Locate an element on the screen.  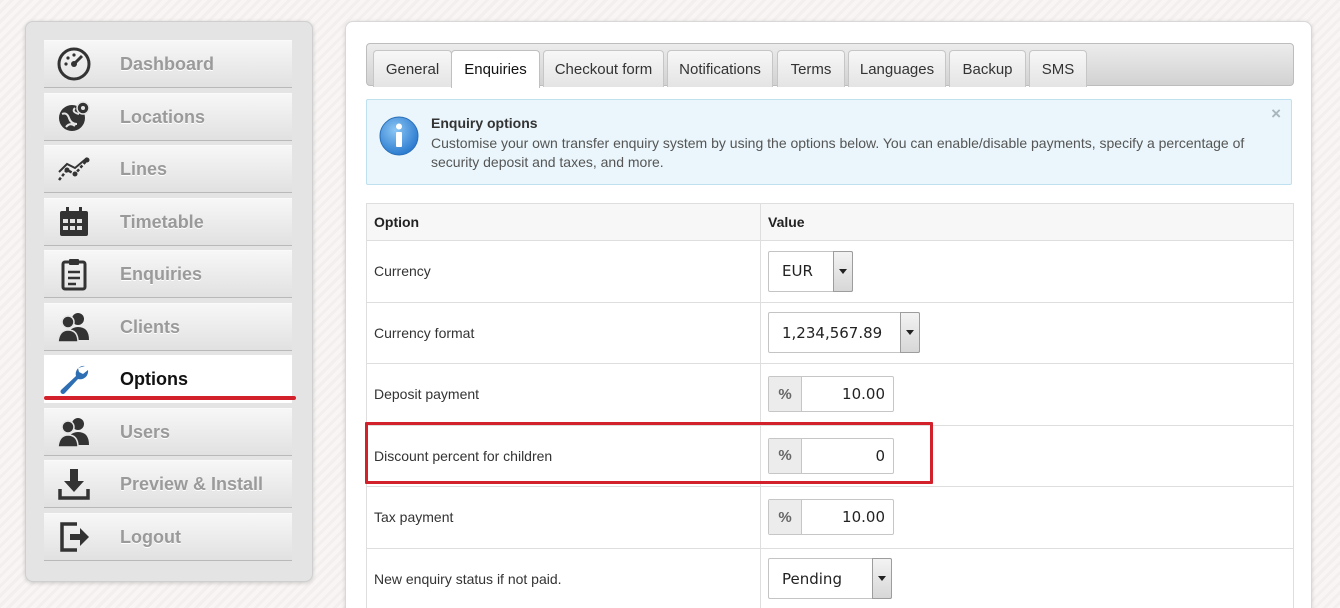
column-header-option: Option is located at coordinates (563, 222).